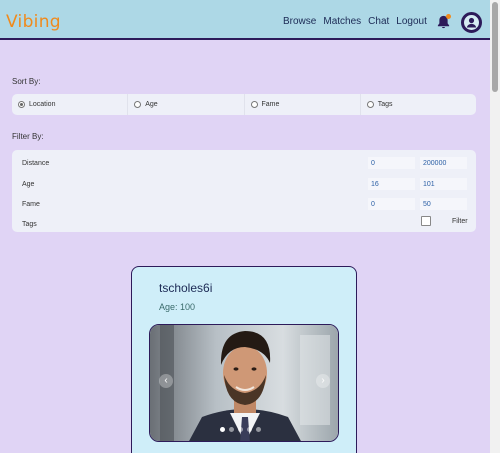 The image size is (500, 453). I want to click on profile-photo, so click(244, 383).